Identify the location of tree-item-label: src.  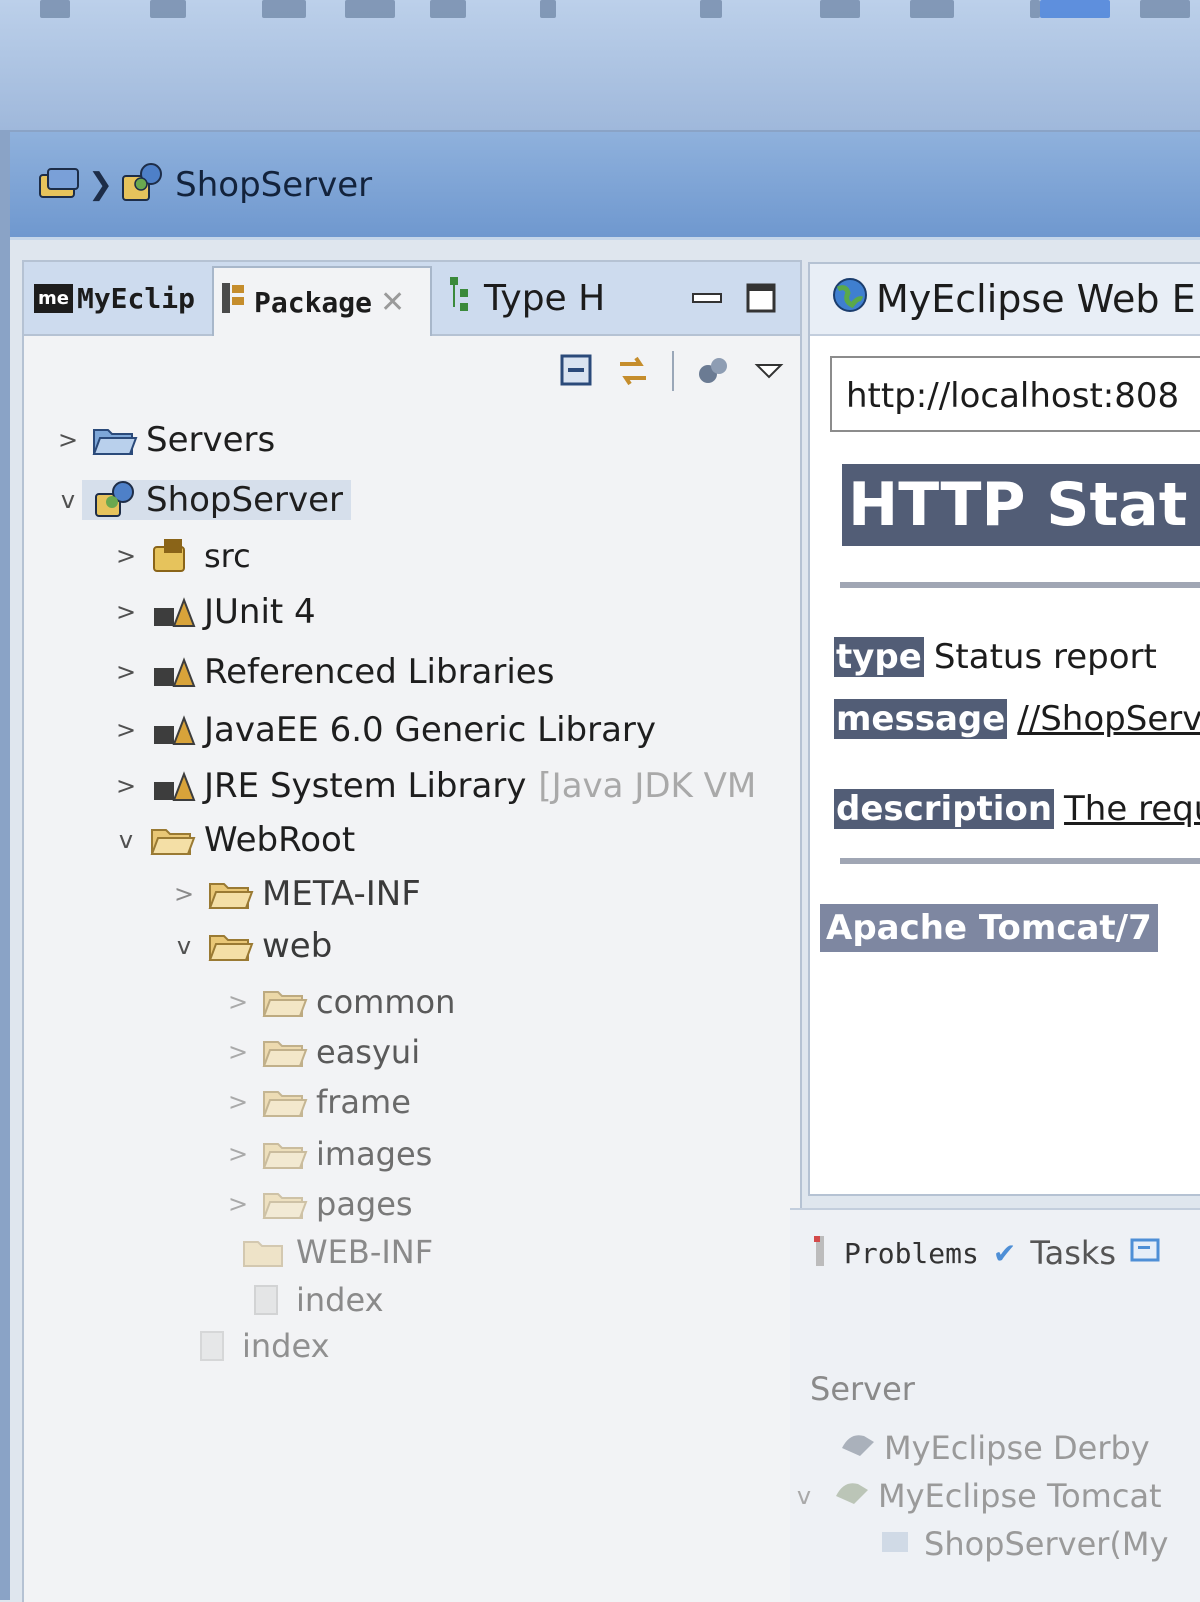
(227, 556).